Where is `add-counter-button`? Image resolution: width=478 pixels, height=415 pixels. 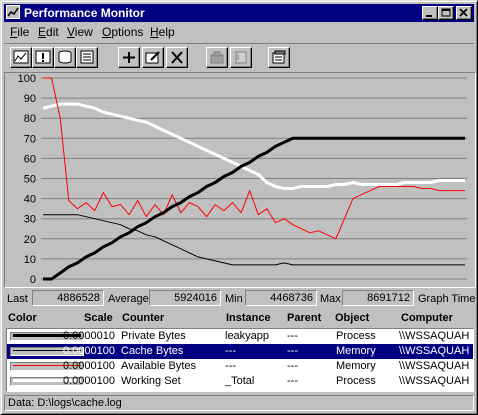
add-counter-button is located at coordinates (129, 57).